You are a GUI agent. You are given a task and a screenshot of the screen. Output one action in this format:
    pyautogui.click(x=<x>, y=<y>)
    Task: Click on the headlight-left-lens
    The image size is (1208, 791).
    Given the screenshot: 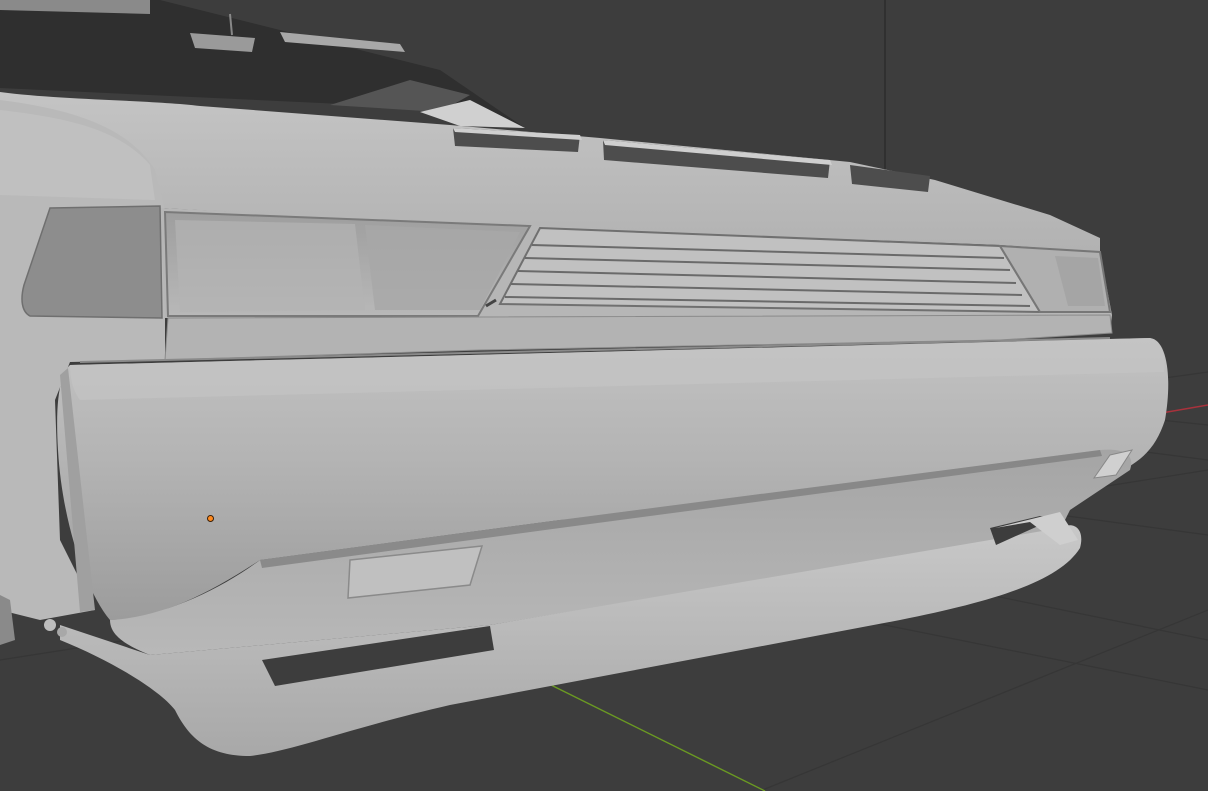 What is the action you would take?
    pyautogui.click(x=270, y=266)
    